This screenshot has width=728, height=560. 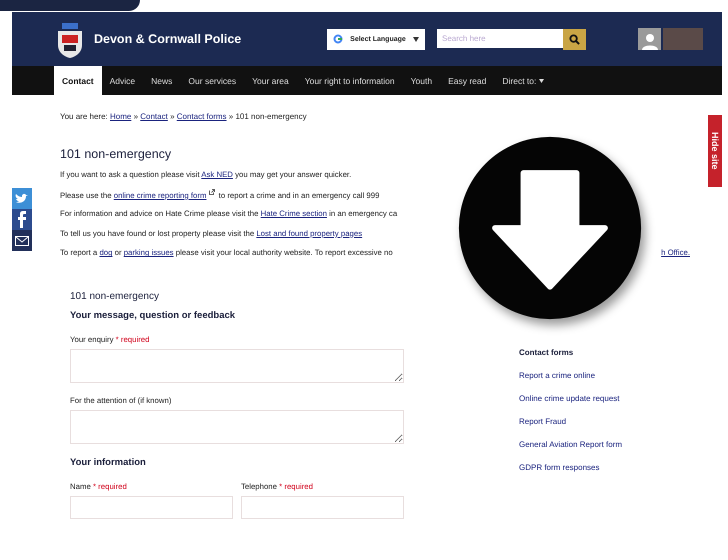 I want to click on site-name: Devon & Cornwall Police, so click(x=168, y=39).